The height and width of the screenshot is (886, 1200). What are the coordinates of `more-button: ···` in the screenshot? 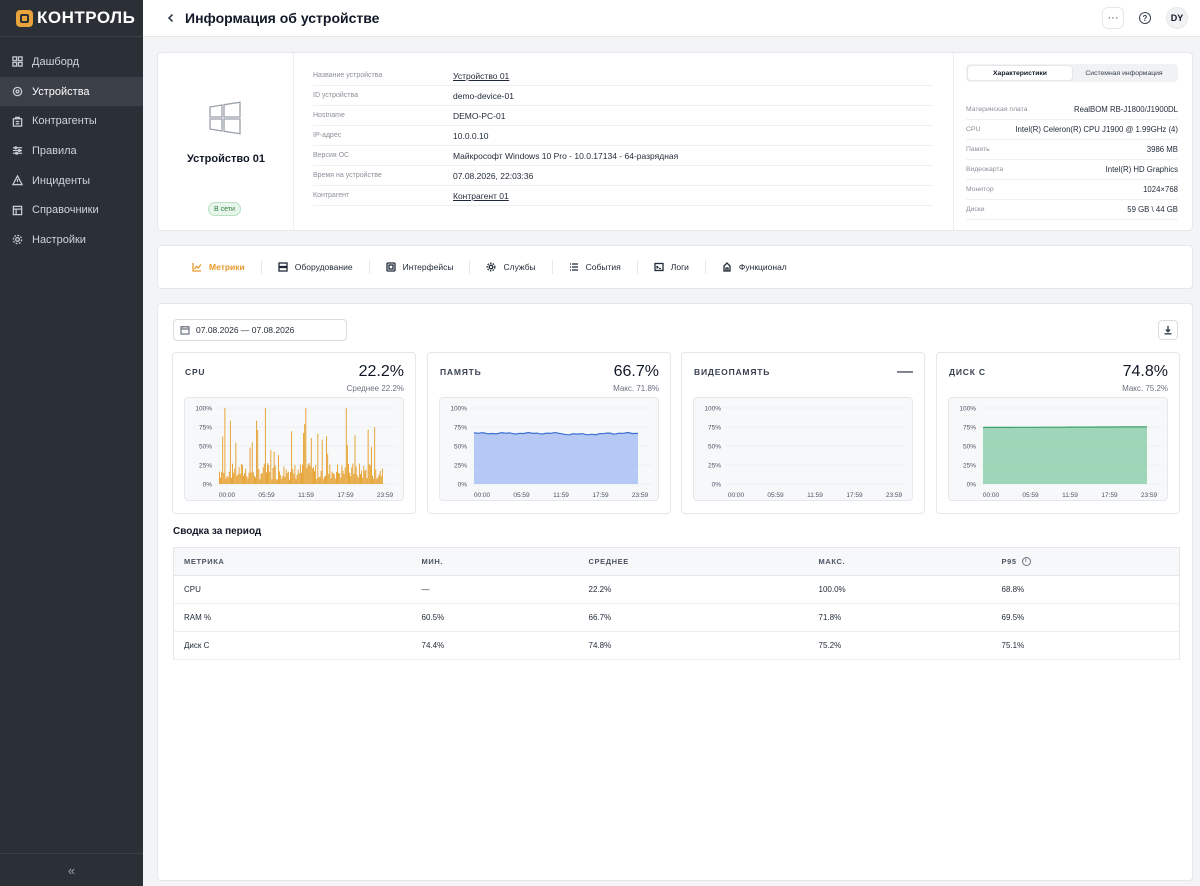 It's located at (1113, 18).